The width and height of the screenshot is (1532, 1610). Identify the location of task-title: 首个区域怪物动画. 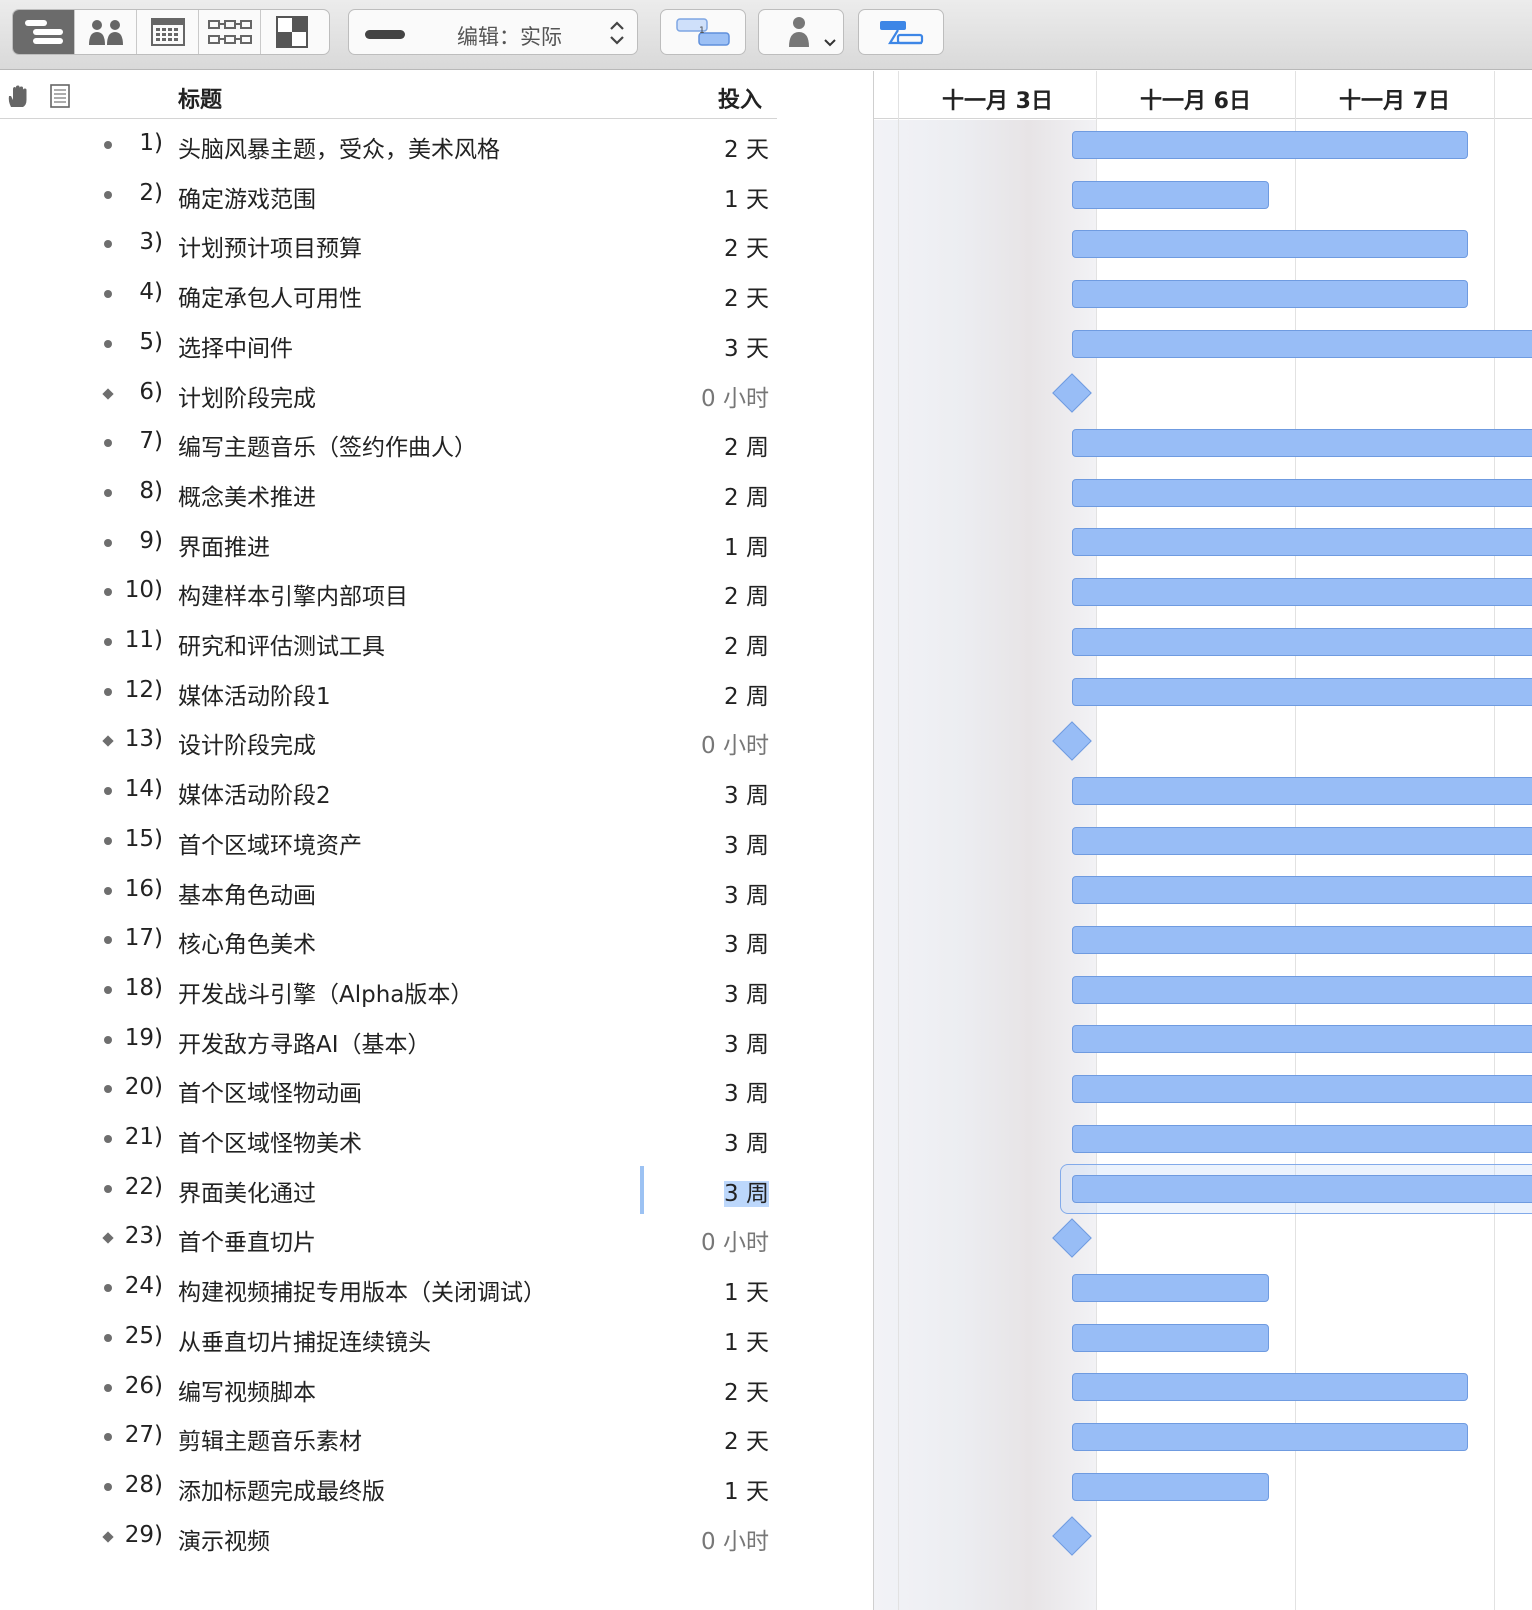
(270, 1091).